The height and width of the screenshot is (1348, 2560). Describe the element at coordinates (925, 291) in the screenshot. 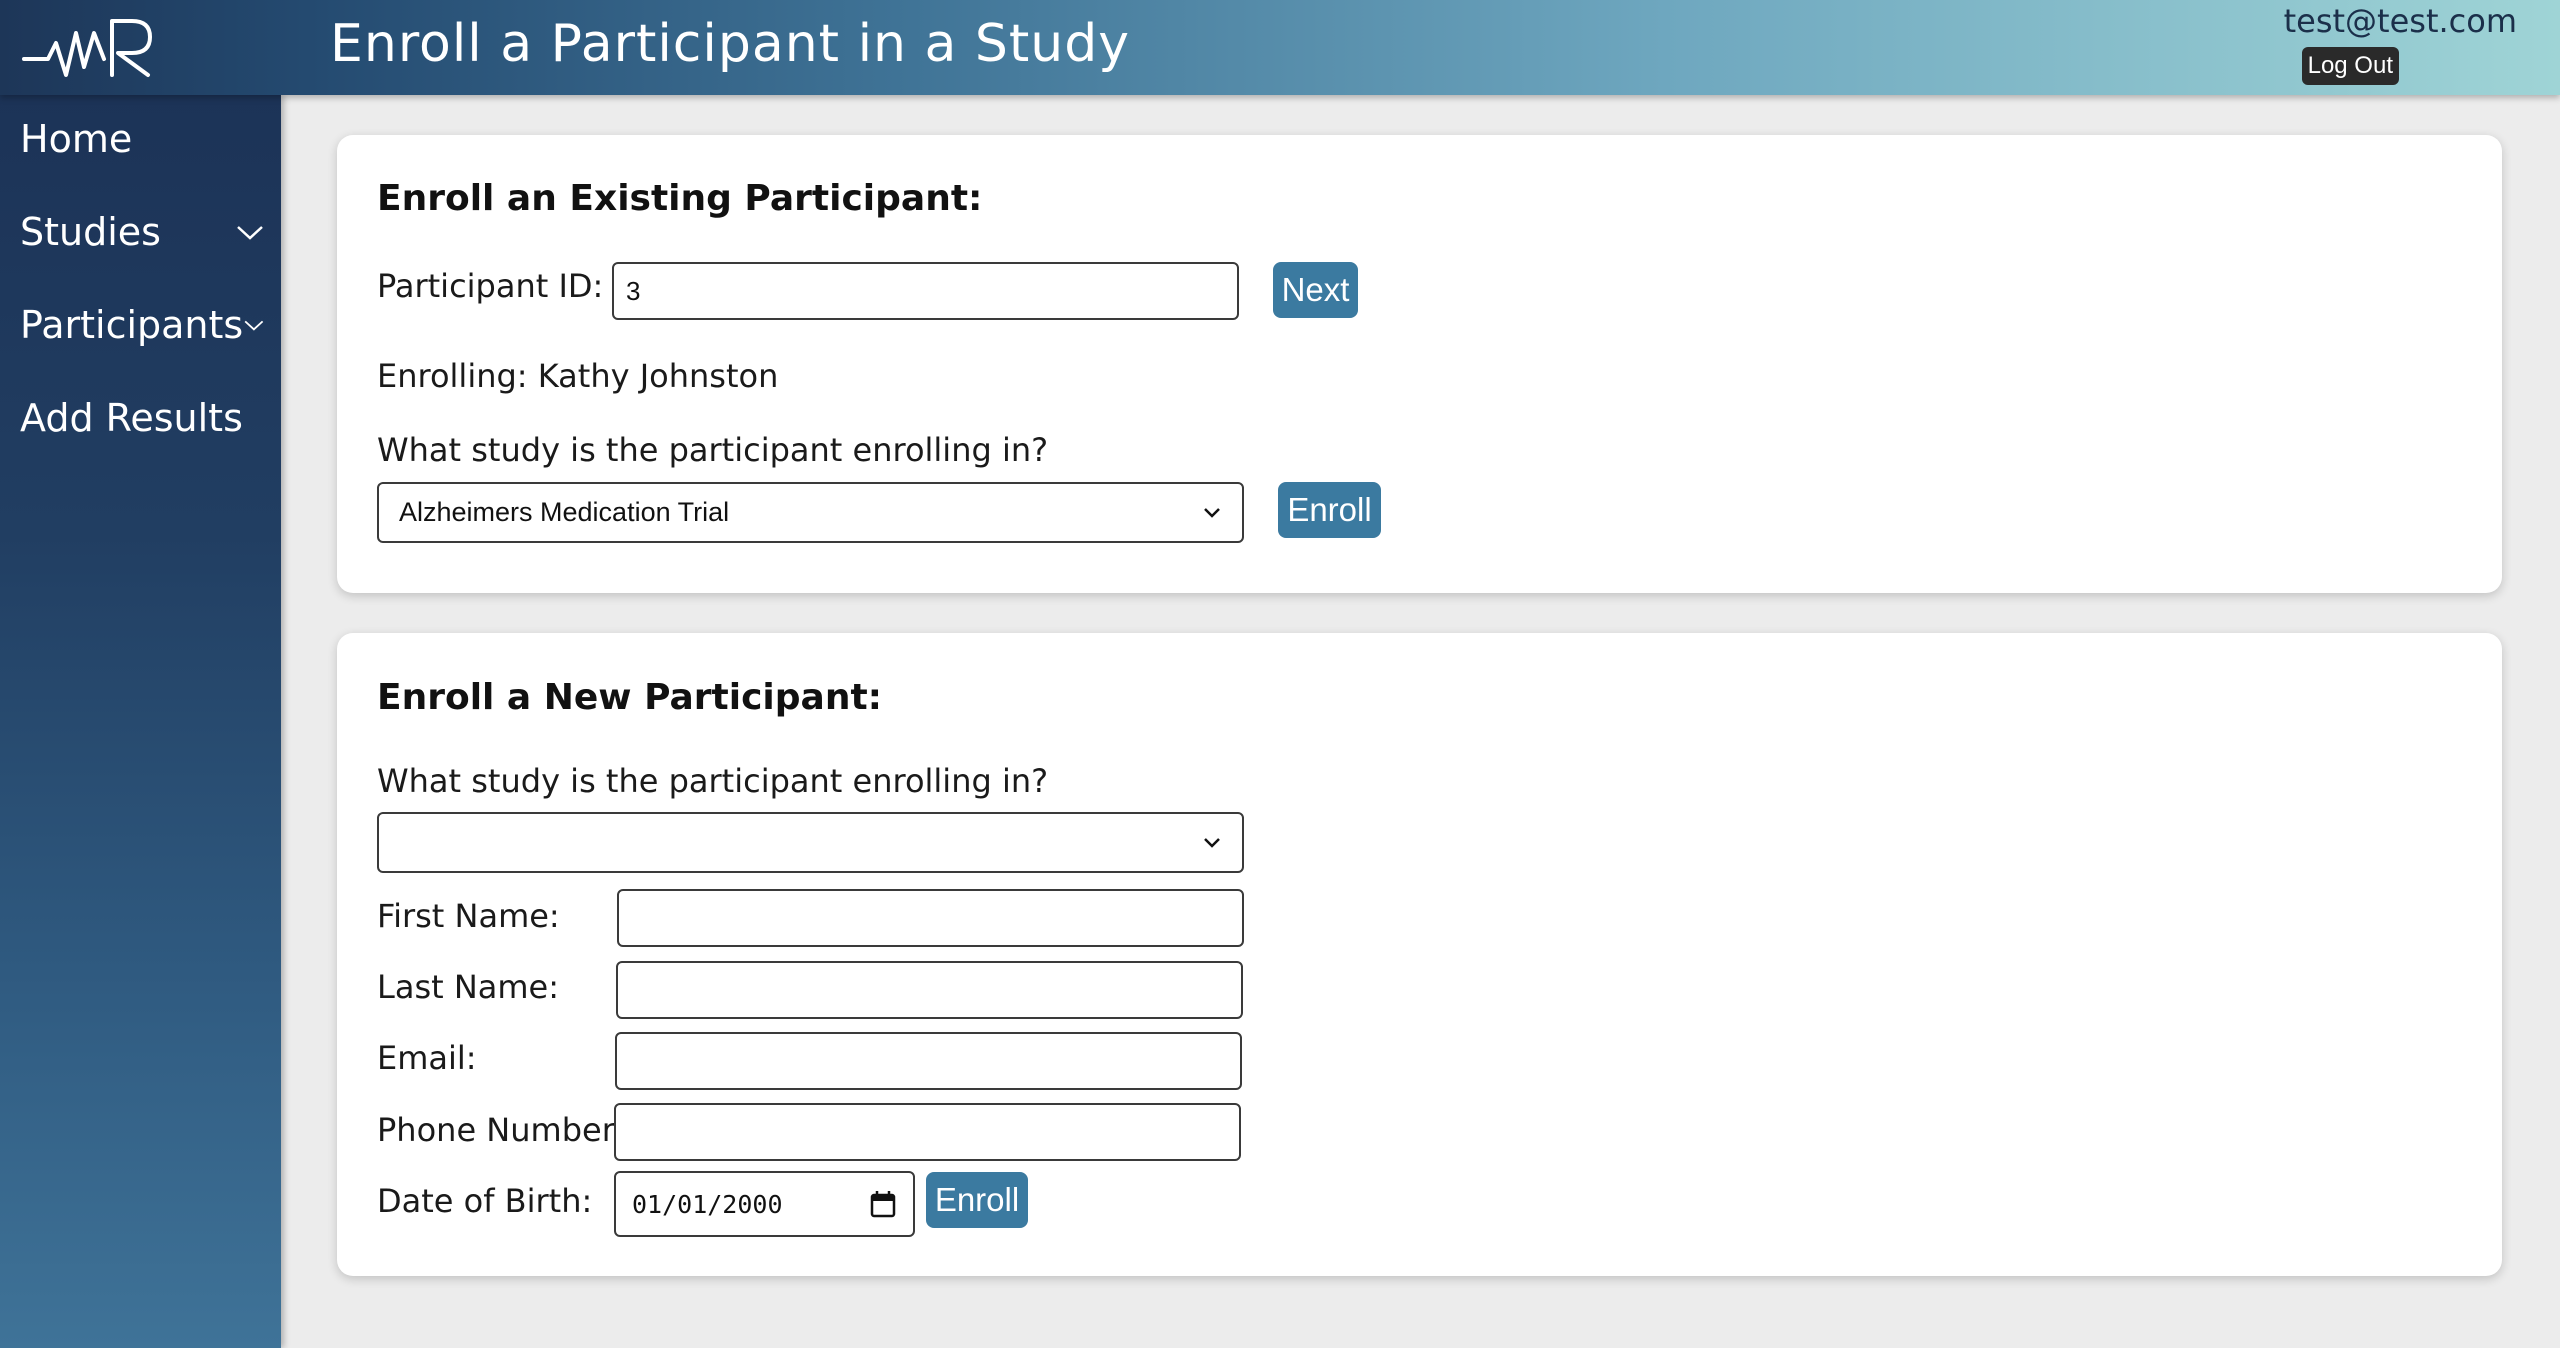

I see `participant-id-input: 3` at that location.